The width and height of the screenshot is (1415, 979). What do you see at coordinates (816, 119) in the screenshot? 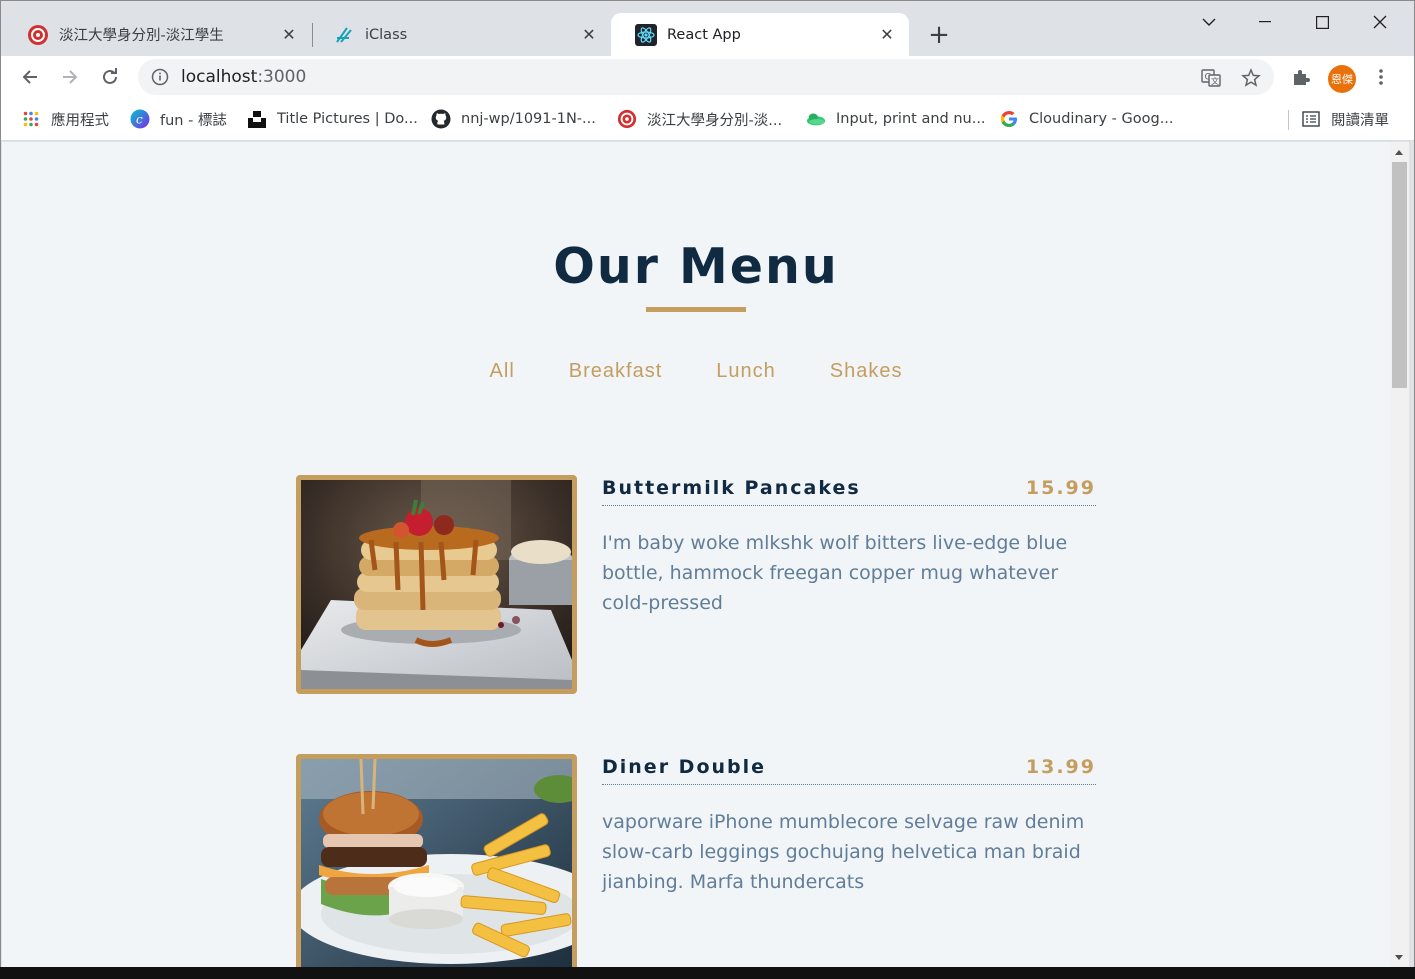
I see `cloud-icon` at bounding box center [816, 119].